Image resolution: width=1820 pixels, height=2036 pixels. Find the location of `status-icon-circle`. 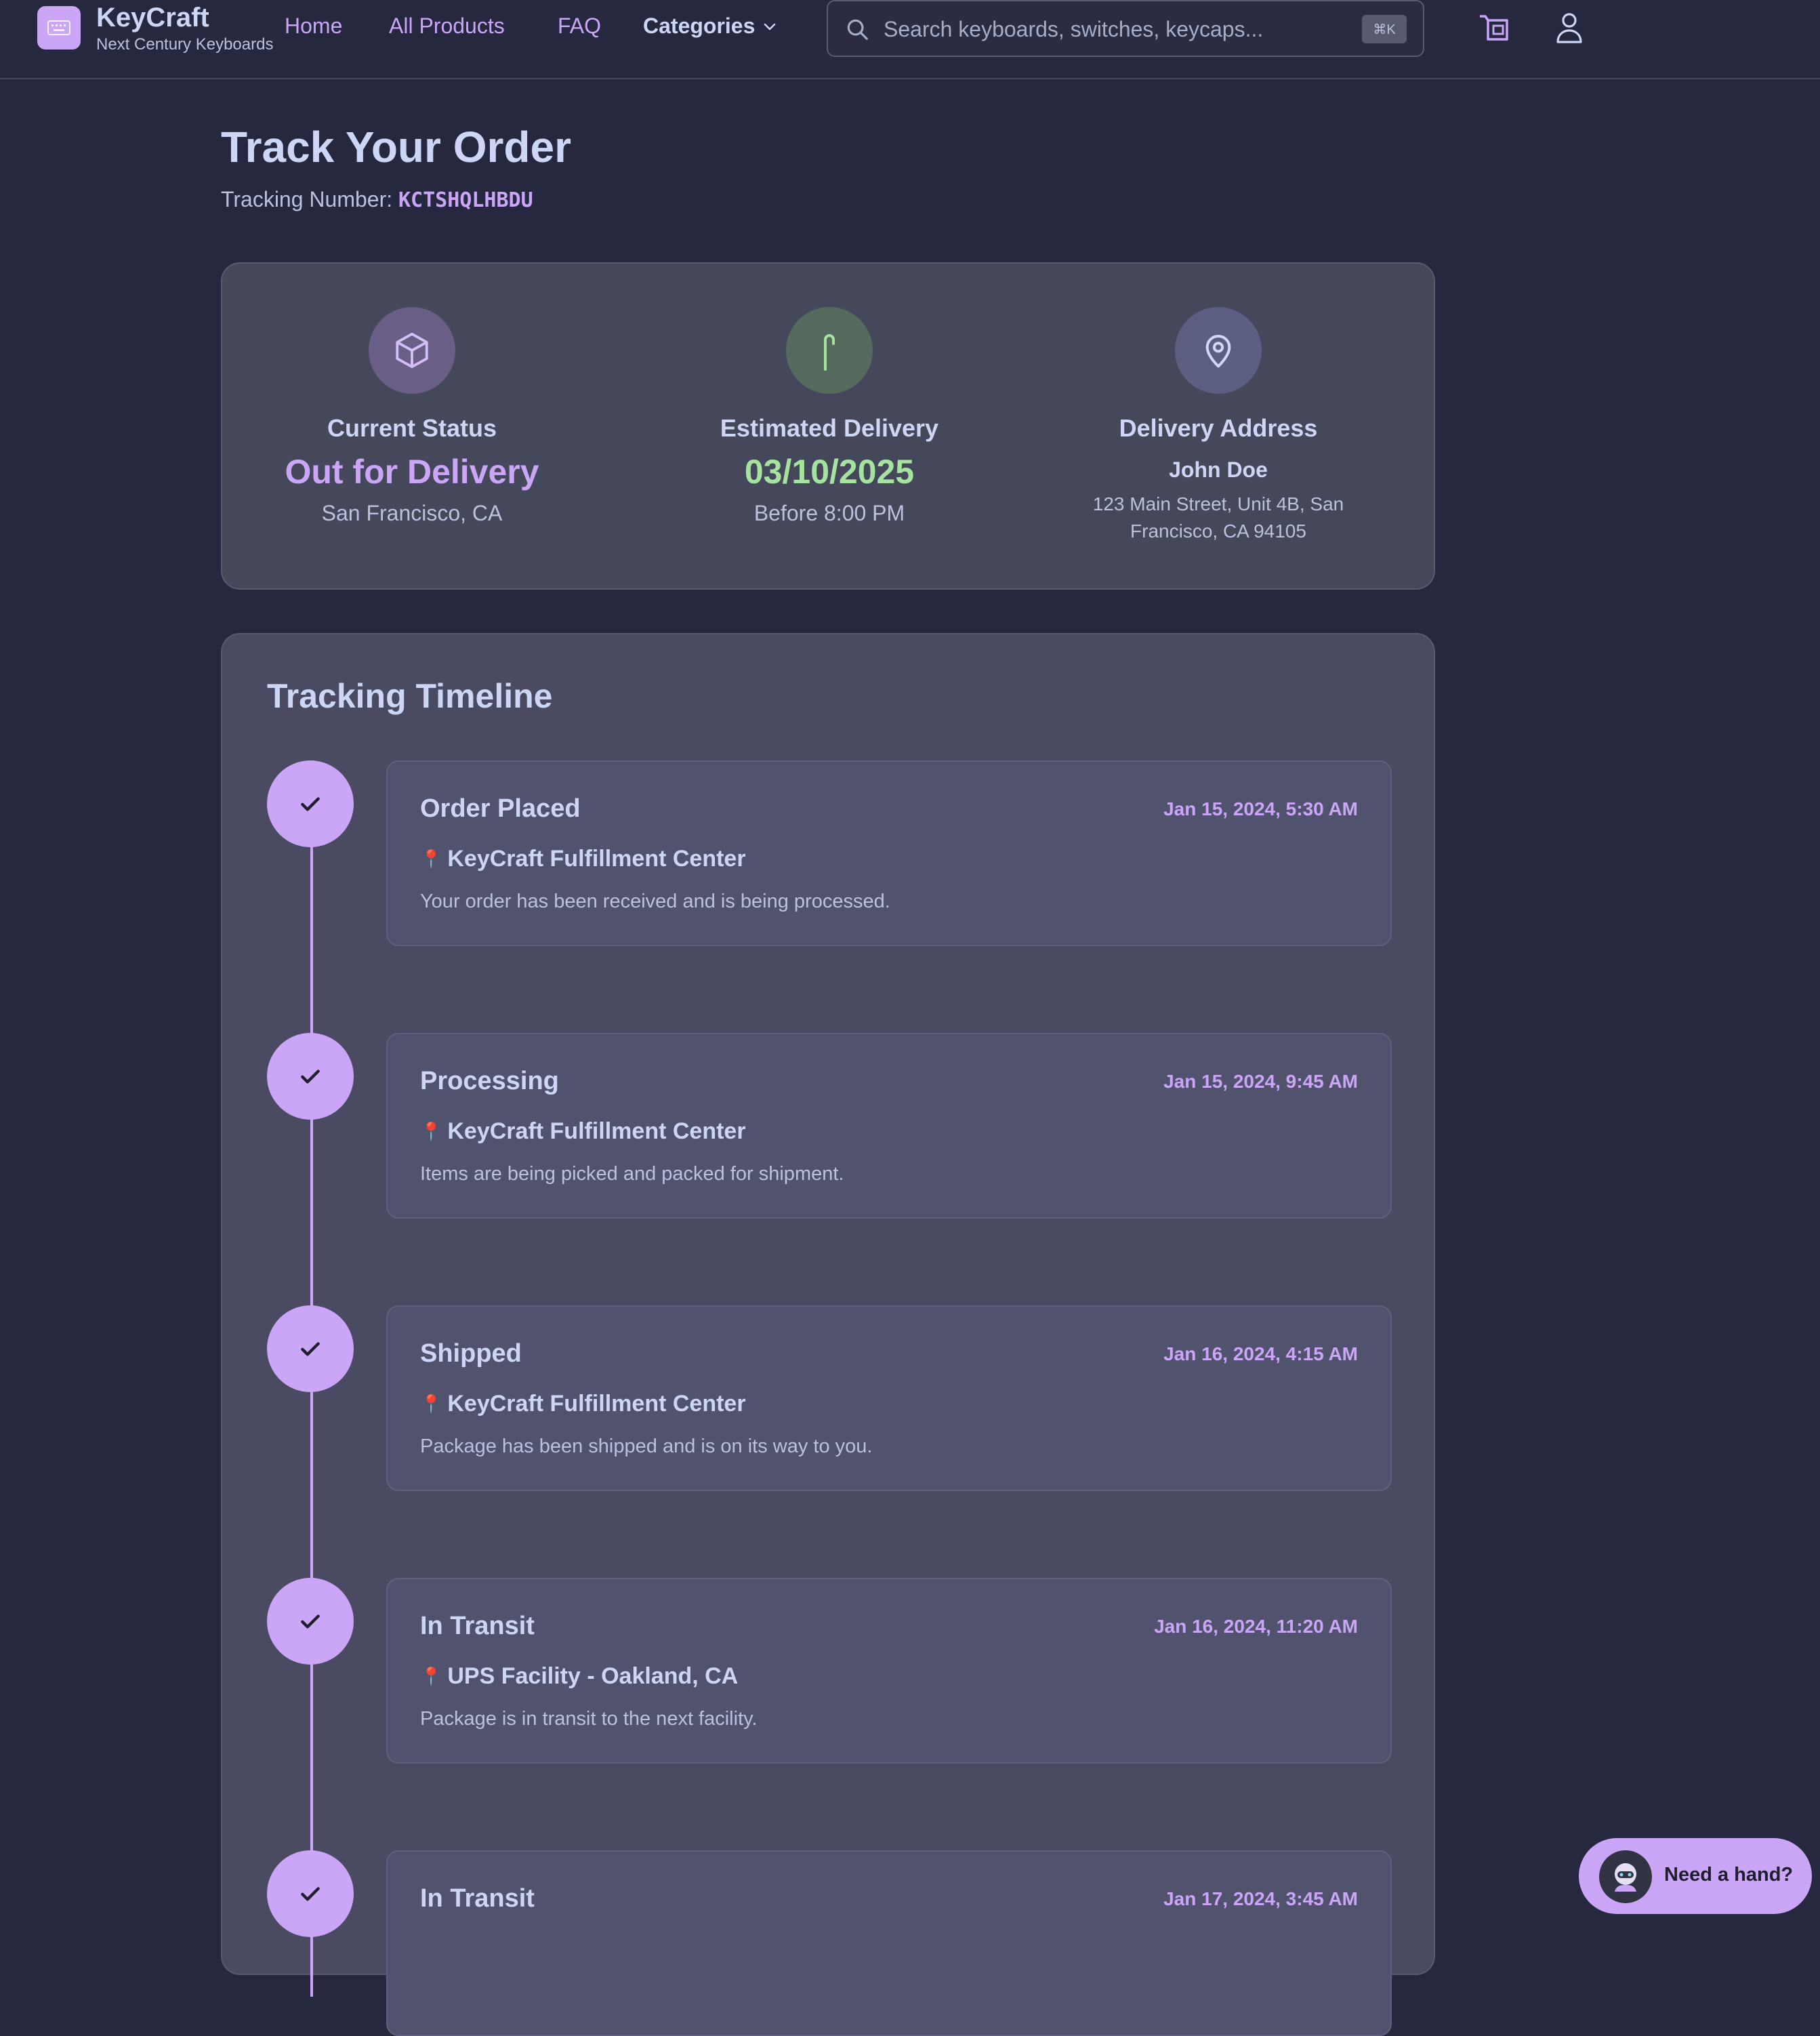

status-icon-circle is located at coordinates (412, 350).